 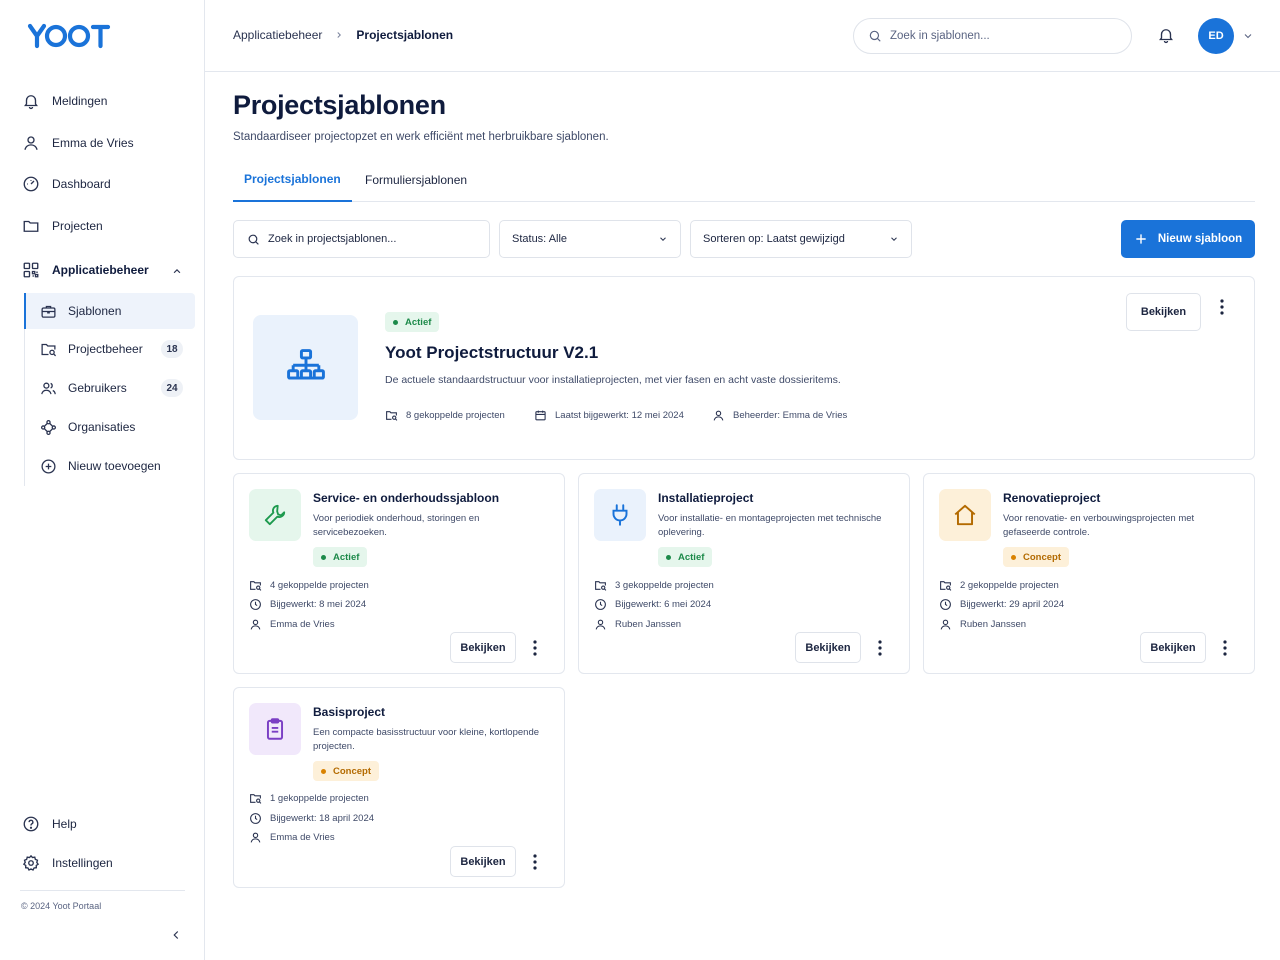 What do you see at coordinates (993, 624) in the screenshot?
I see `meta-text: Ruben Janssen` at bounding box center [993, 624].